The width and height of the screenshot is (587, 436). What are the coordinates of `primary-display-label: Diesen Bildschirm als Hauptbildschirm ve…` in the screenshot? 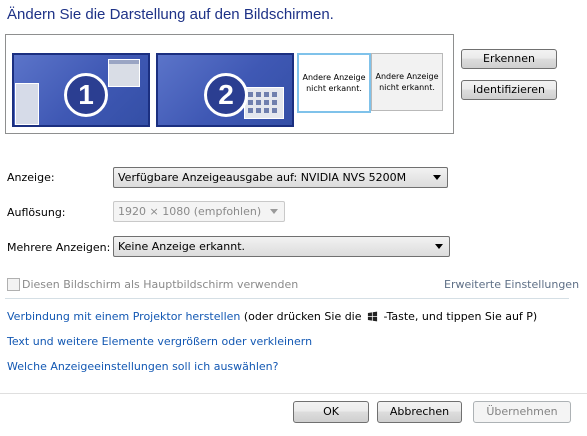 It's located at (160, 284).